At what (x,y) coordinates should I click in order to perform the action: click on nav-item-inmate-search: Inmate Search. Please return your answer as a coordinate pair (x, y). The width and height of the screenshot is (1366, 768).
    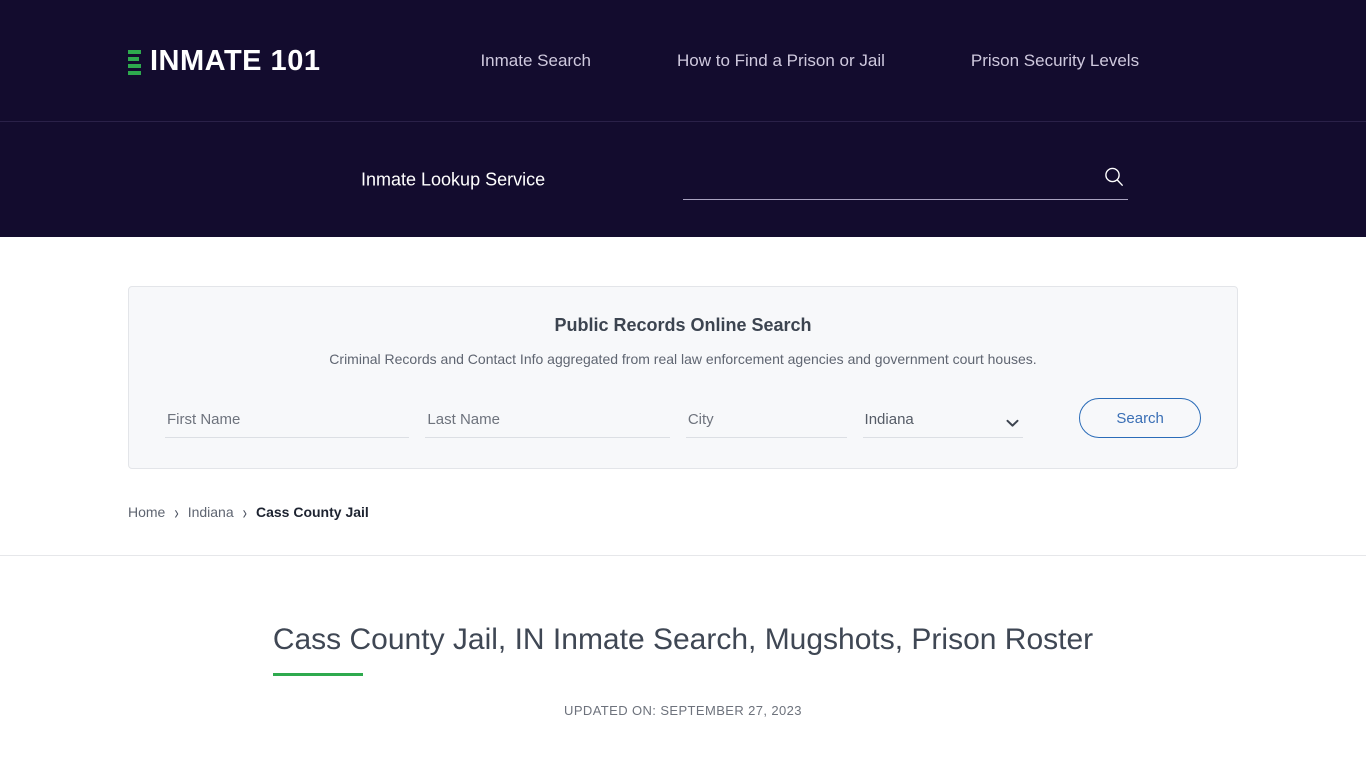
    Looking at the image, I should click on (535, 61).